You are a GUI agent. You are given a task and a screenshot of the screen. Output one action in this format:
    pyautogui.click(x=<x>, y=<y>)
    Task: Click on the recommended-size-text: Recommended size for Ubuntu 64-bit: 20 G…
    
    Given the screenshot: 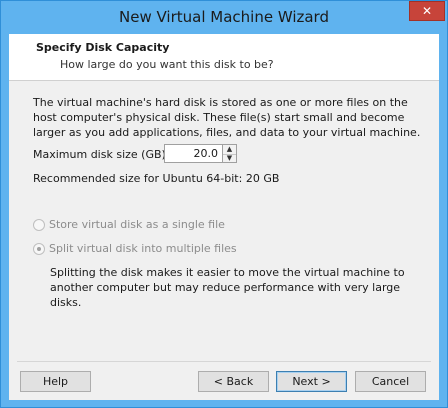 What is the action you would take?
    pyautogui.click(x=156, y=178)
    